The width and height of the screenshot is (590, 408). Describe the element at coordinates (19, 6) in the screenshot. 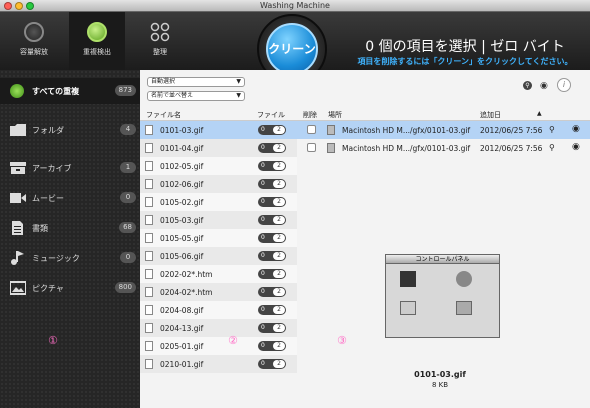

I see `minimize-window-button` at that location.